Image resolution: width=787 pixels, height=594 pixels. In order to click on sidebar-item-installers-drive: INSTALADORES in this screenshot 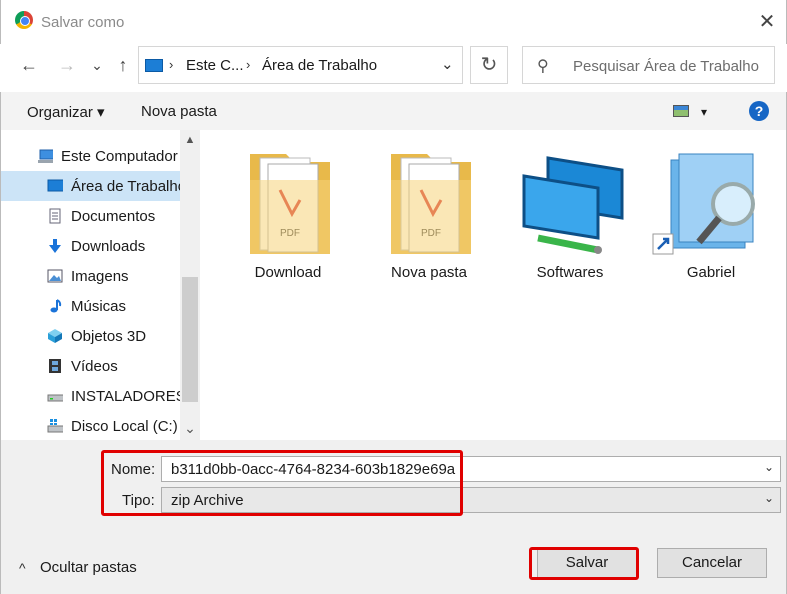, I will do `click(93, 396)`.